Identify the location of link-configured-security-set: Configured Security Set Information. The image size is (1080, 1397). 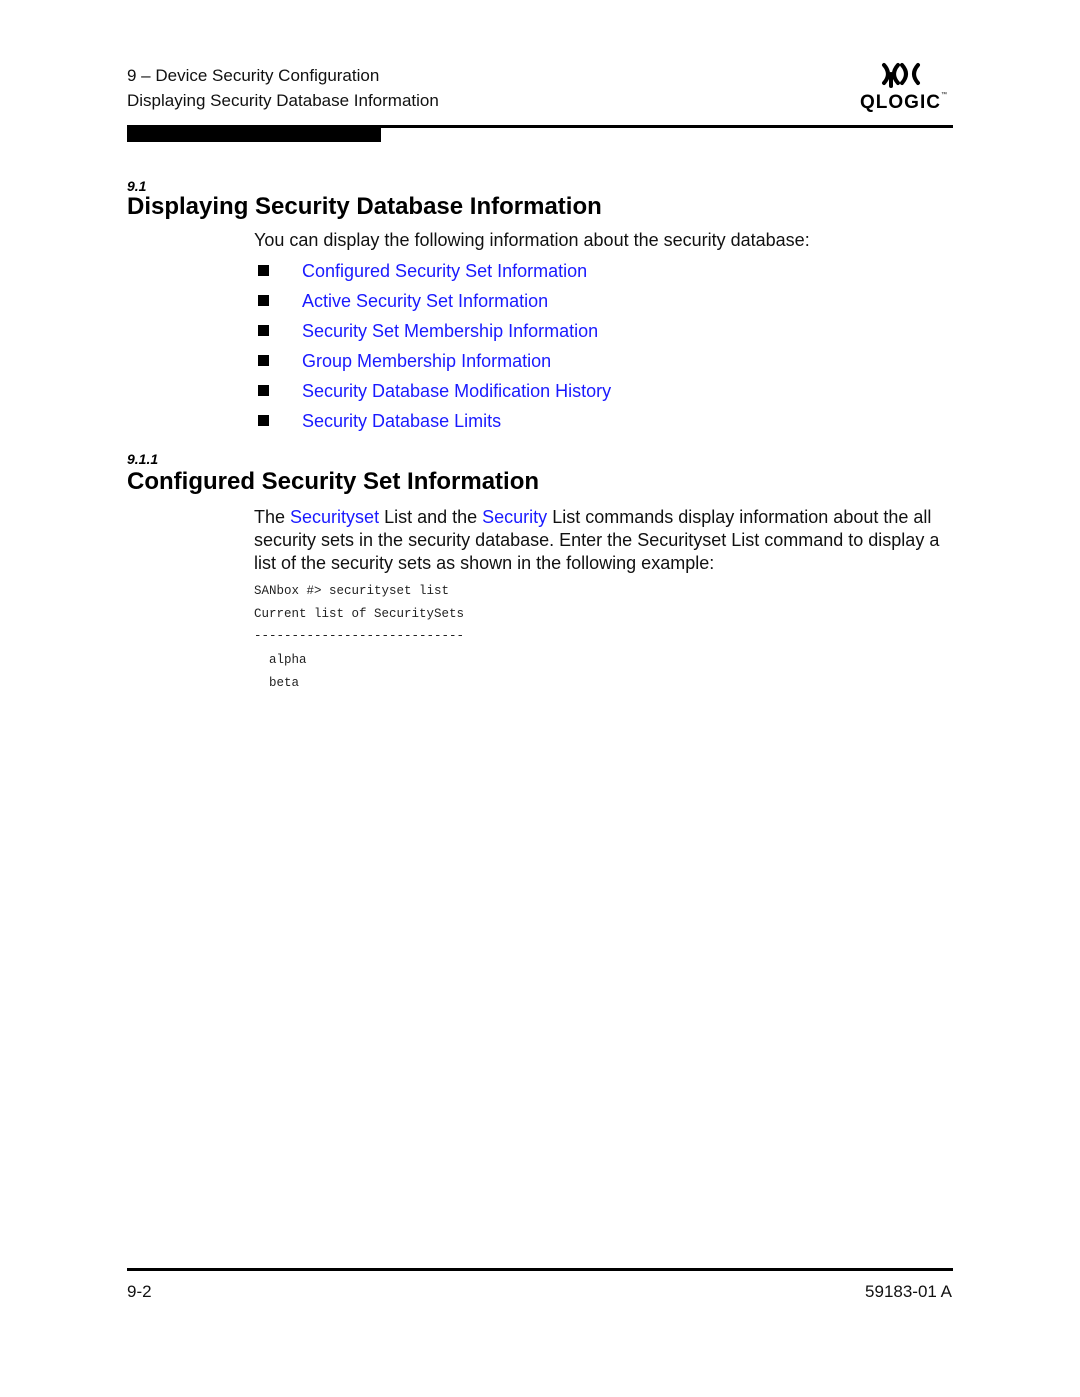
(444, 271).